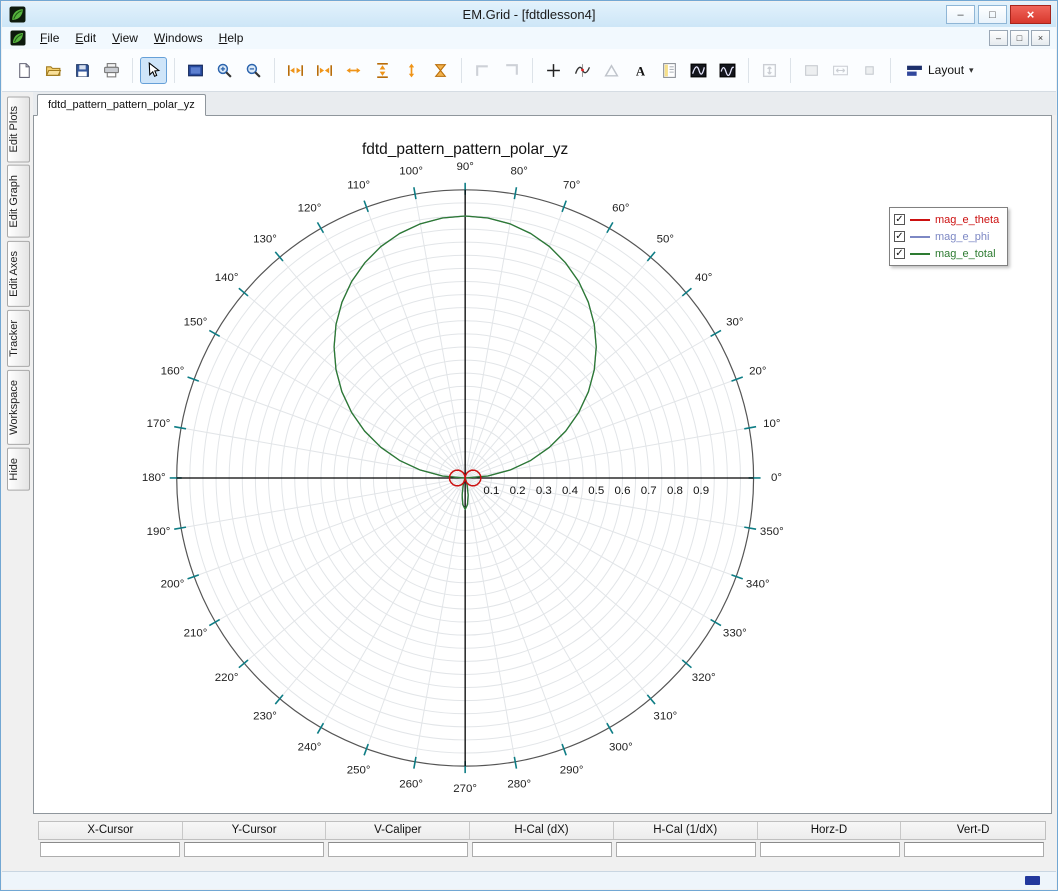 The height and width of the screenshot is (891, 1058). I want to click on new-file-button, so click(24, 70).